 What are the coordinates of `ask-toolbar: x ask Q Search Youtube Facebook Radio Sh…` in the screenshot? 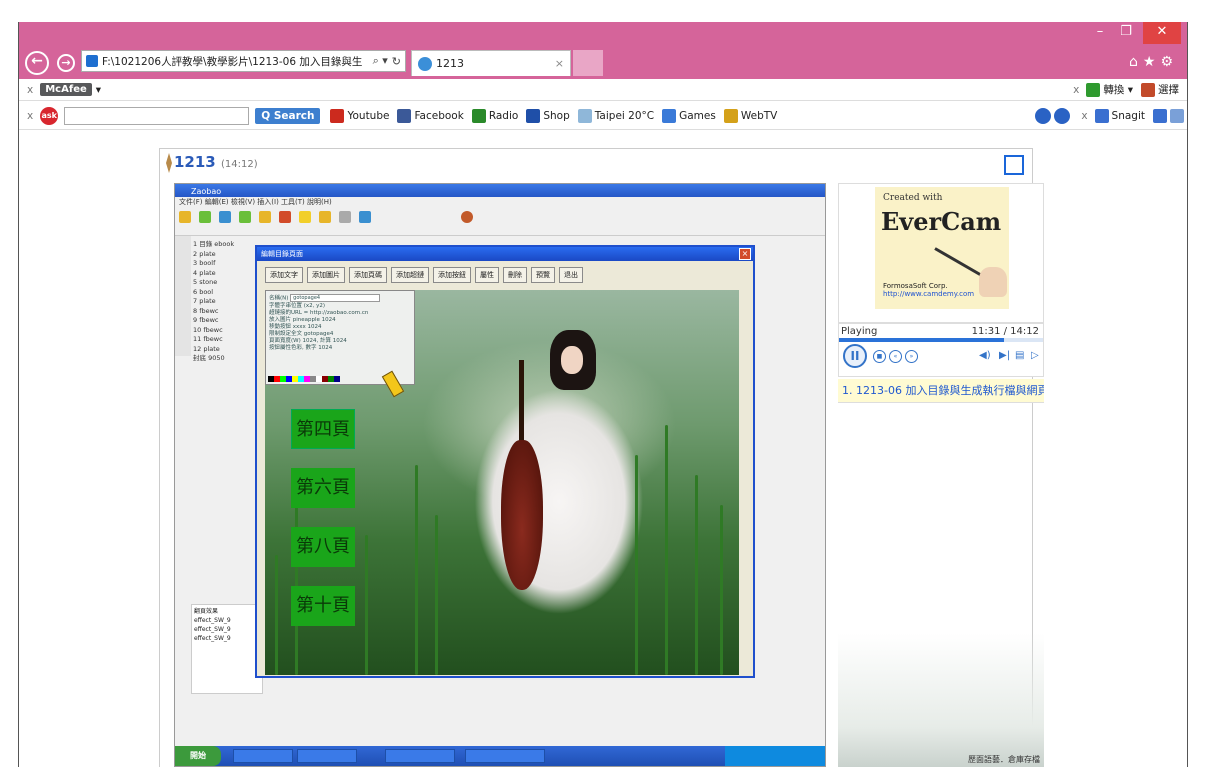 It's located at (603, 116).